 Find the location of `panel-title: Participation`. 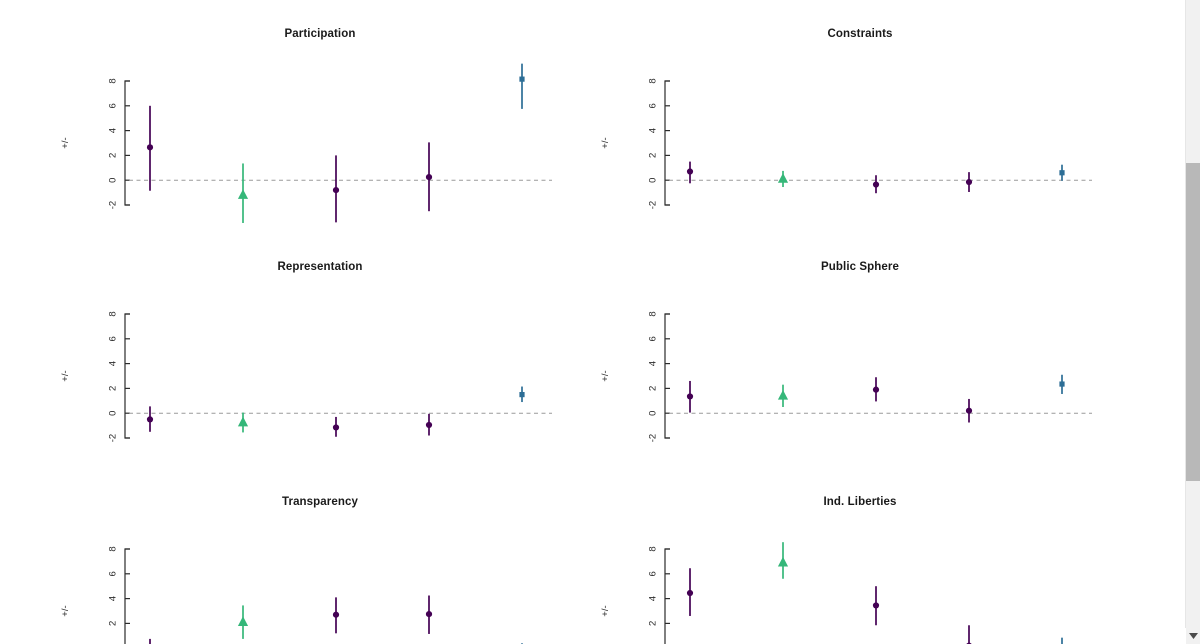

panel-title: Participation is located at coordinates (320, 34).